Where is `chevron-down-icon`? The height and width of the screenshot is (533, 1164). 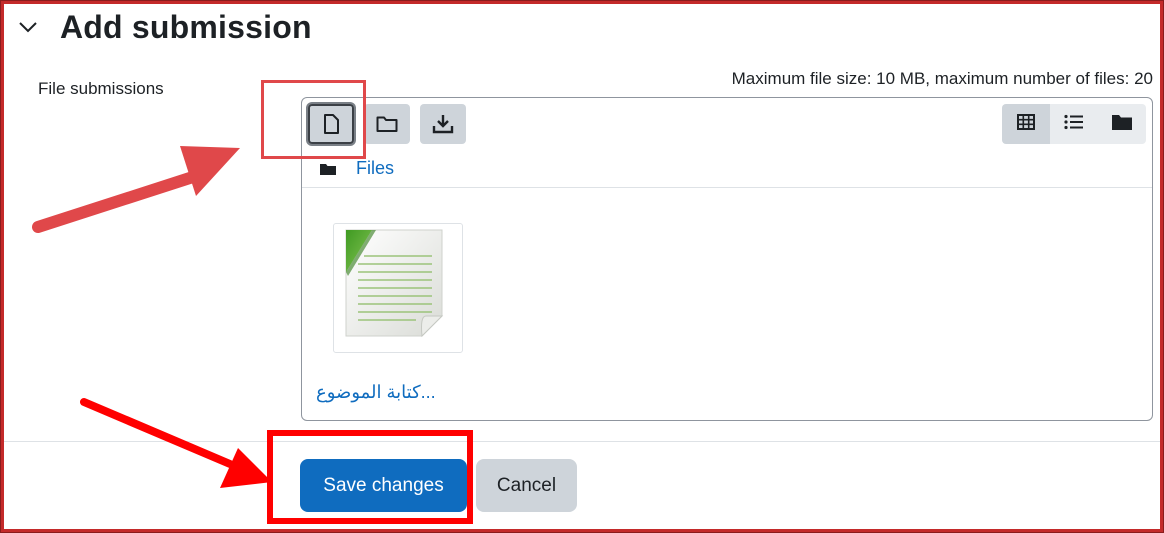 chevron-down-icon is located at coordinates (29, 27).